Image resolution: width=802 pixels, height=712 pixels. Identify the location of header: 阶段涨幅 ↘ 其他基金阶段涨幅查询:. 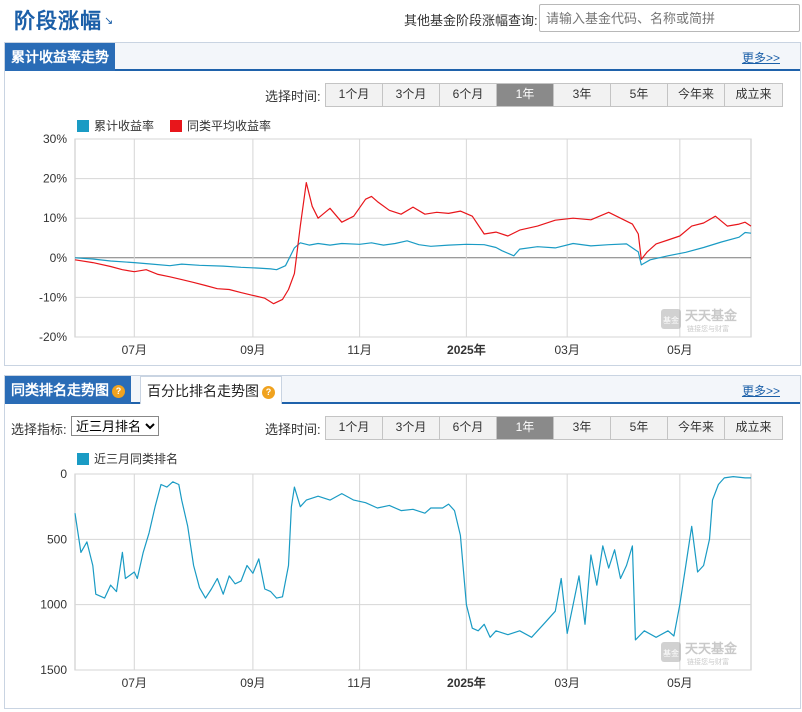
(401, 19).